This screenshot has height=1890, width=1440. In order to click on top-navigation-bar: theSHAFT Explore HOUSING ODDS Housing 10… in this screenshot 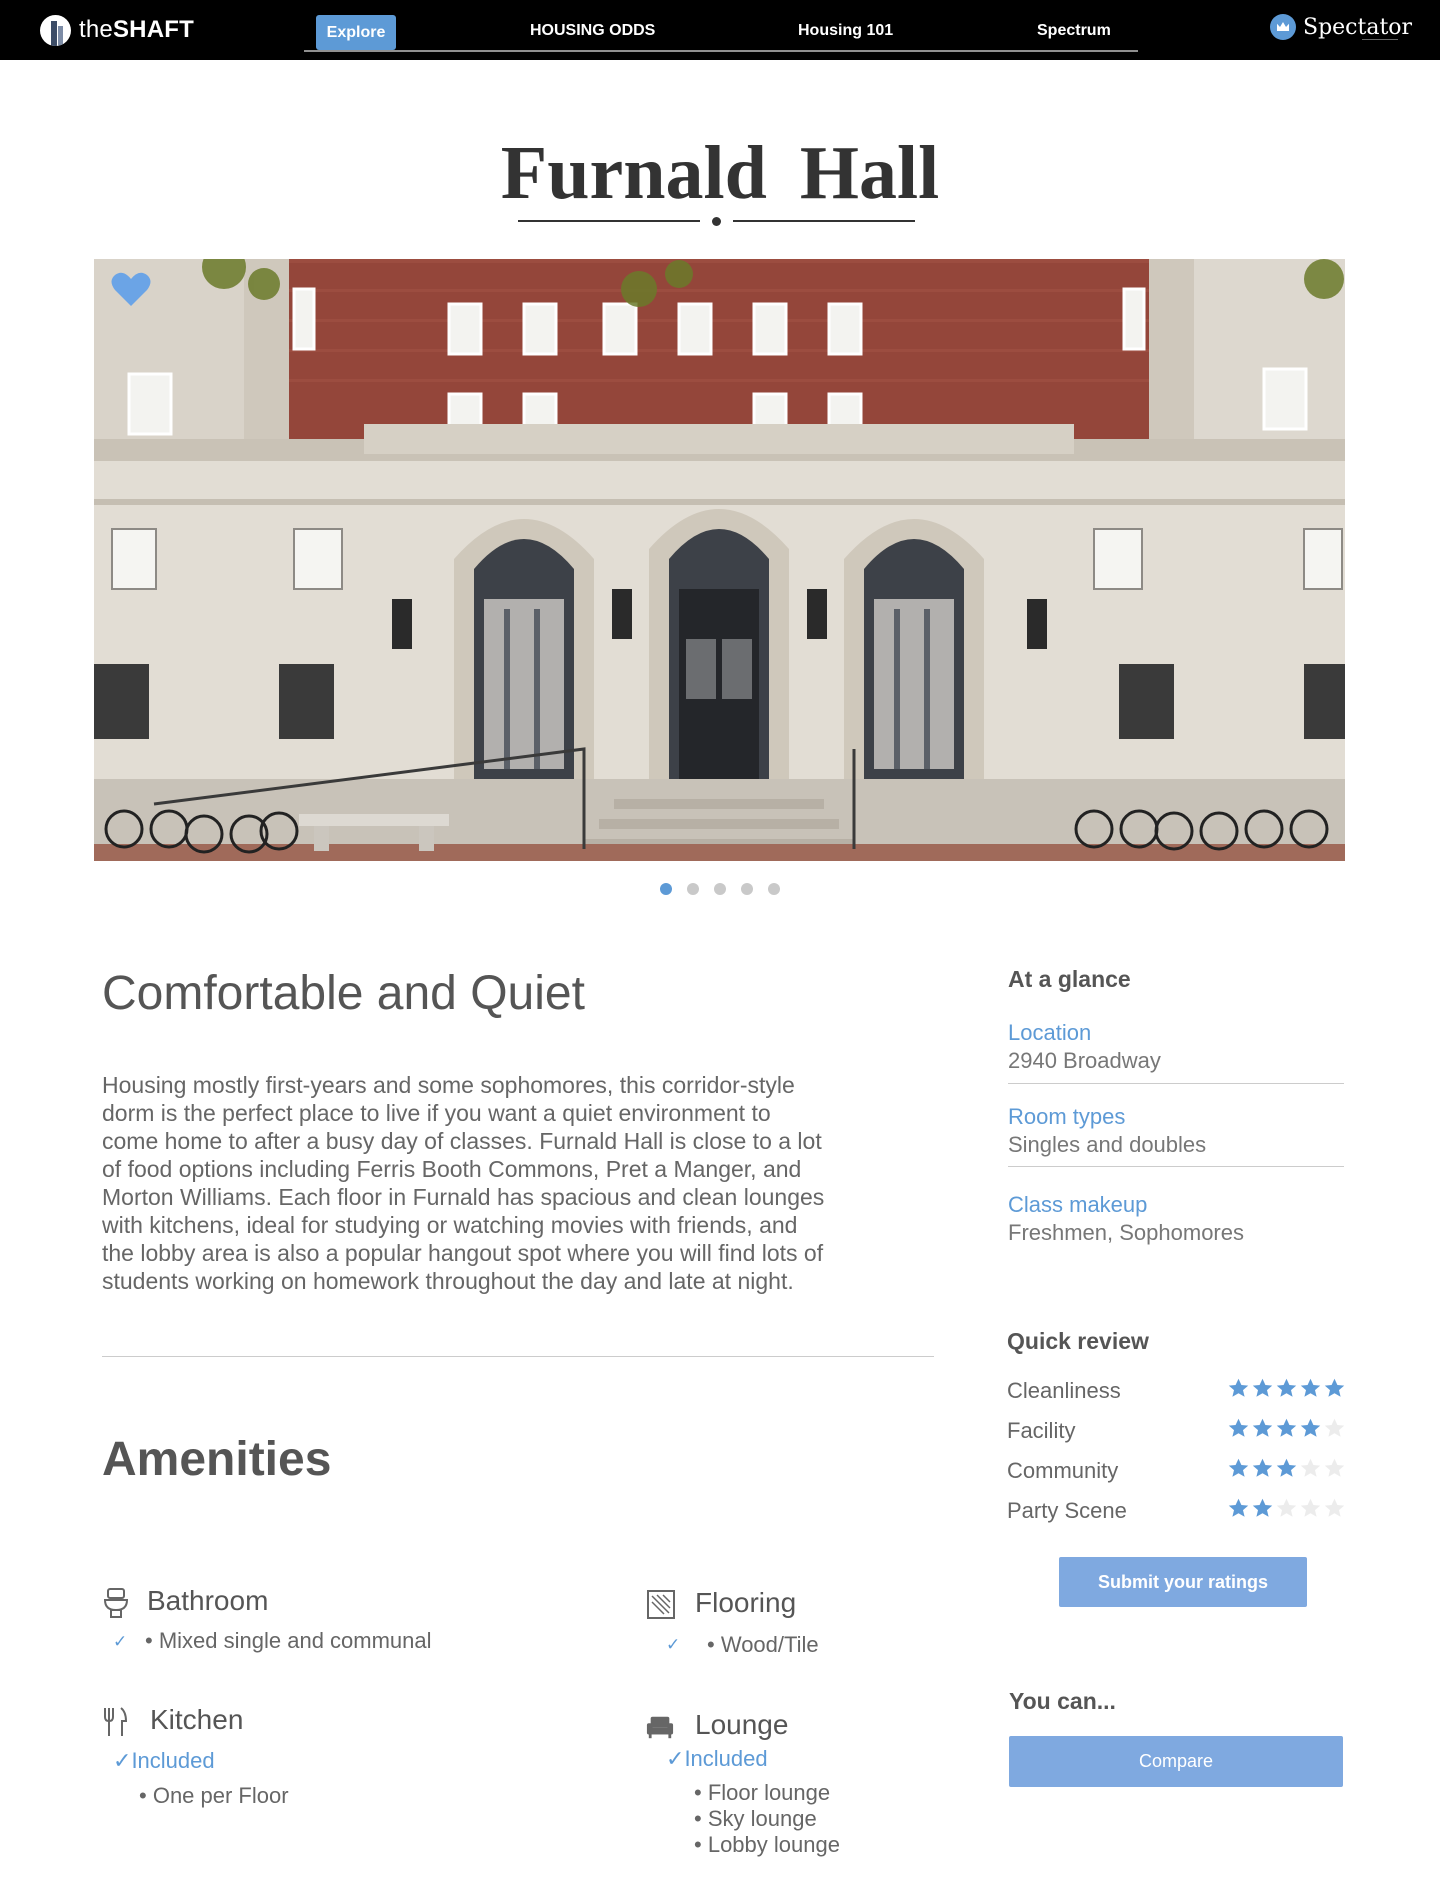, I will do `click(720, 30)`.